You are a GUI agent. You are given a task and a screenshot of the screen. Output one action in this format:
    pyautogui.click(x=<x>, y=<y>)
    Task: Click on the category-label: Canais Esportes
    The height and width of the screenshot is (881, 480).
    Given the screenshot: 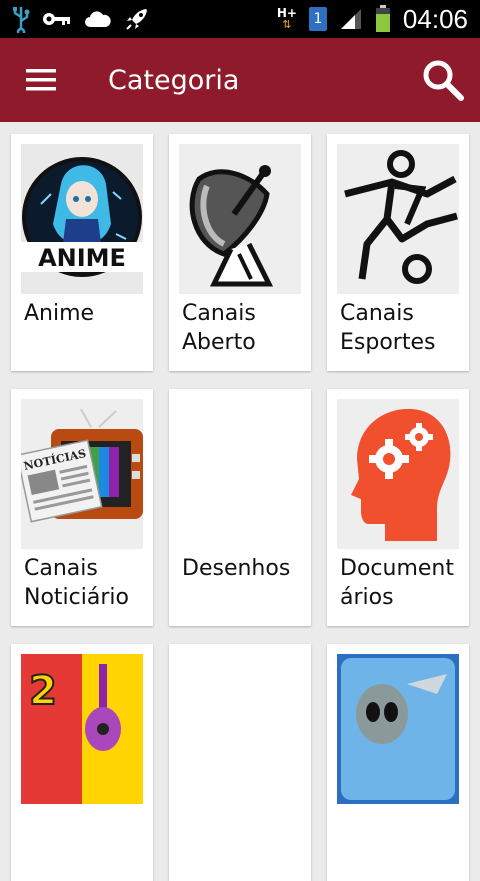 What is the action you would take?
    pyautogui.click(x=388, y=328)
    